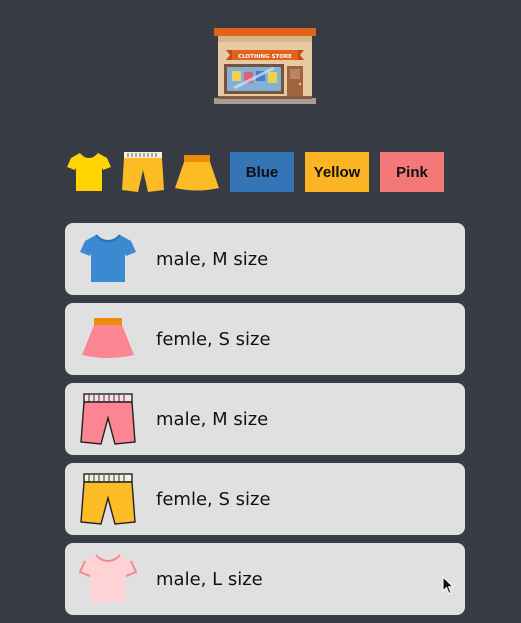 The width and height of the screenshot is (521, 623). I want to click on pants-filter-icon, so click(143, 172).